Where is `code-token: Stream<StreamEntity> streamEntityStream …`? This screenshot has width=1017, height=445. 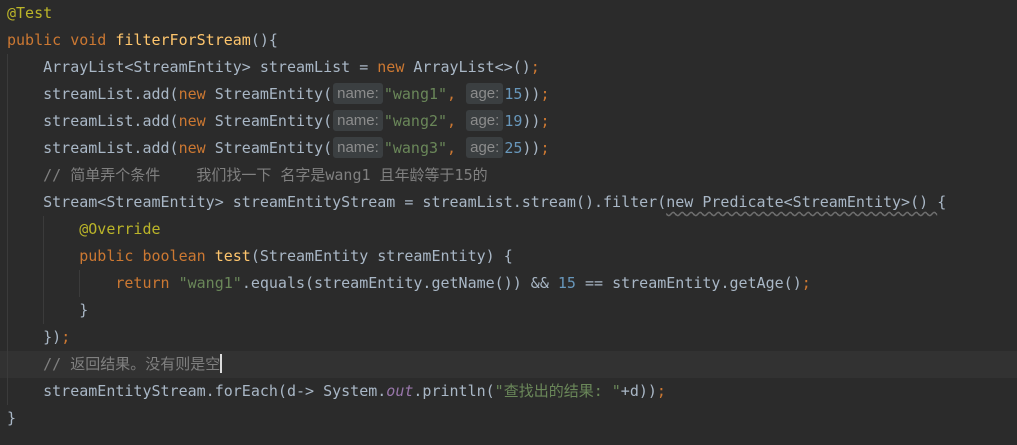
code-token: Stream<StreamEntity> streamEntityStream … is located at coordinates (337, 202).